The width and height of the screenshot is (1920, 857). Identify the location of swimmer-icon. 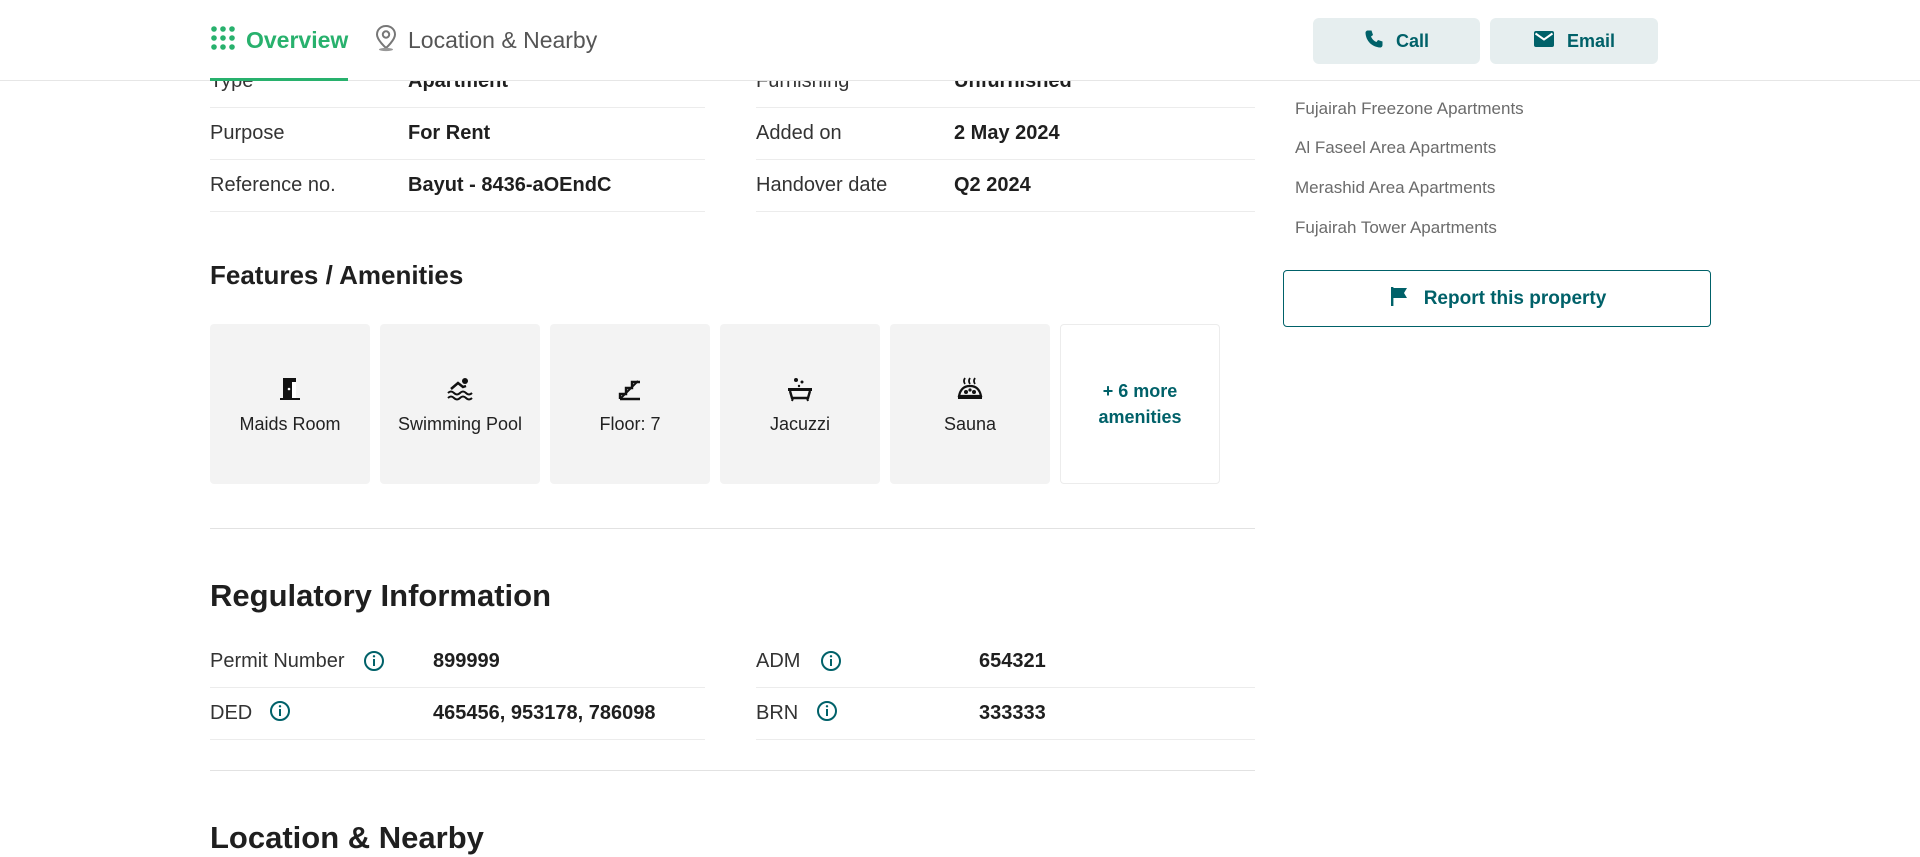
(460, 389).